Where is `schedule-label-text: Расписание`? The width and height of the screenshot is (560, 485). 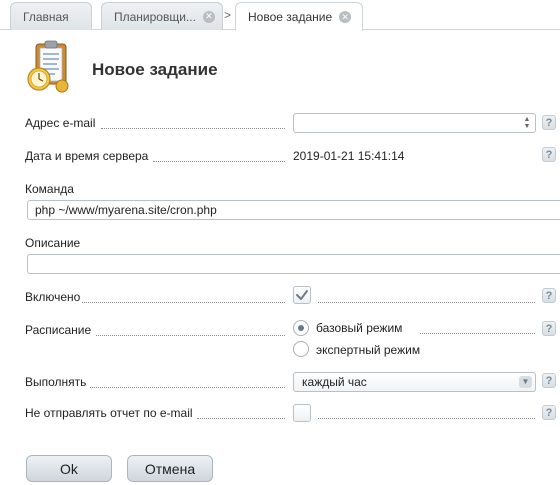 schedule-label-text: Расписание is located at coordinates (58, 330).